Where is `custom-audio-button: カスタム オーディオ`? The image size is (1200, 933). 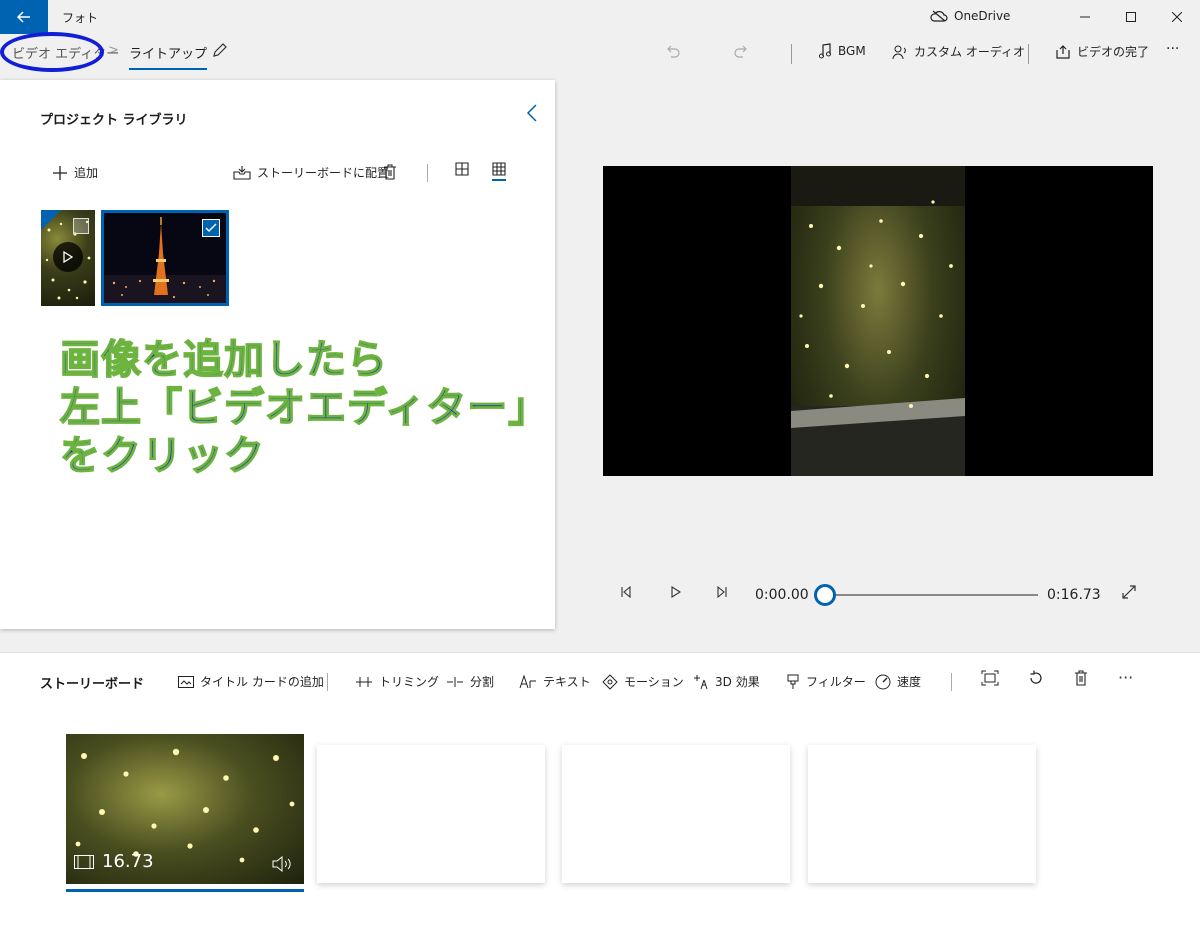
custom-audio-button: カスタム オーディオ is located at coordinates (958, 51).